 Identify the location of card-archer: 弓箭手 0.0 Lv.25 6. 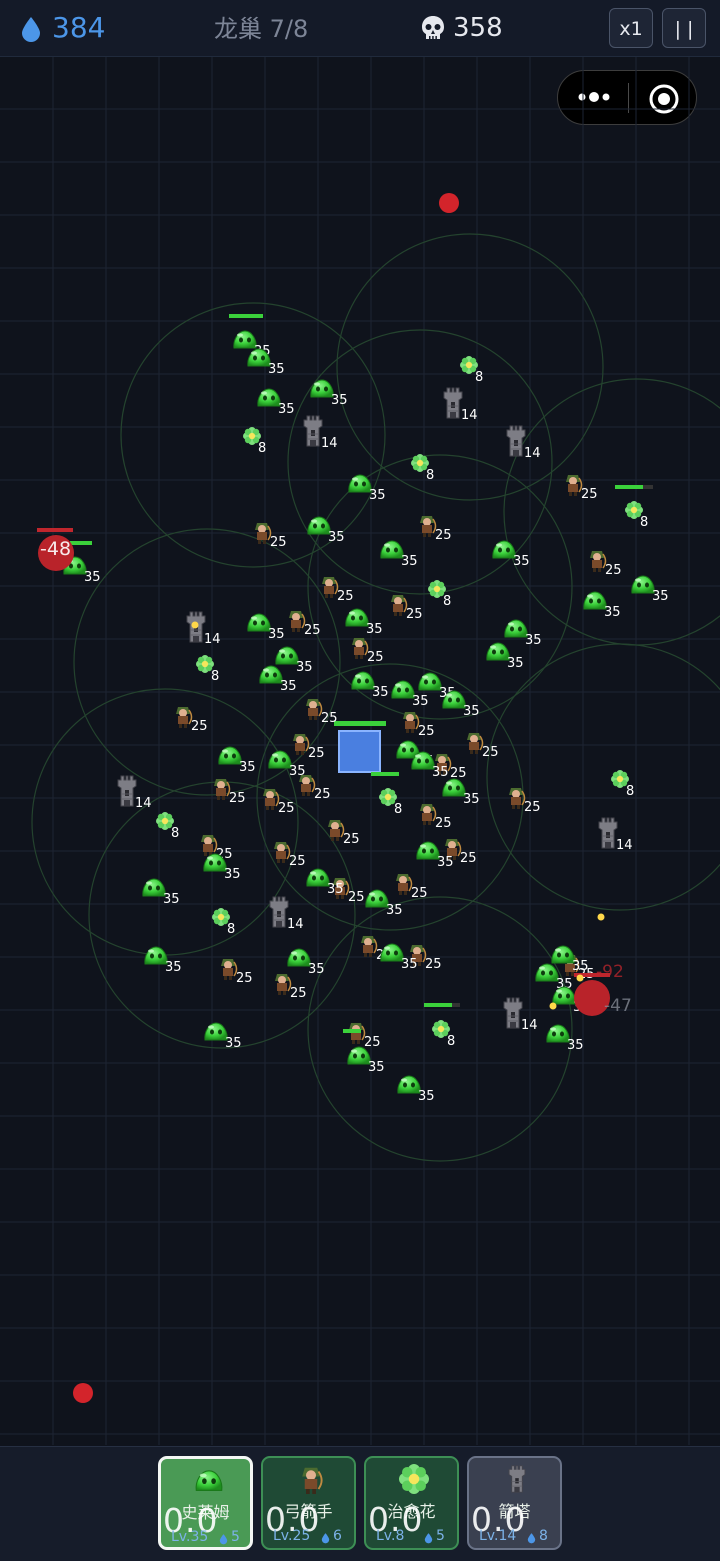
(308, 1503).